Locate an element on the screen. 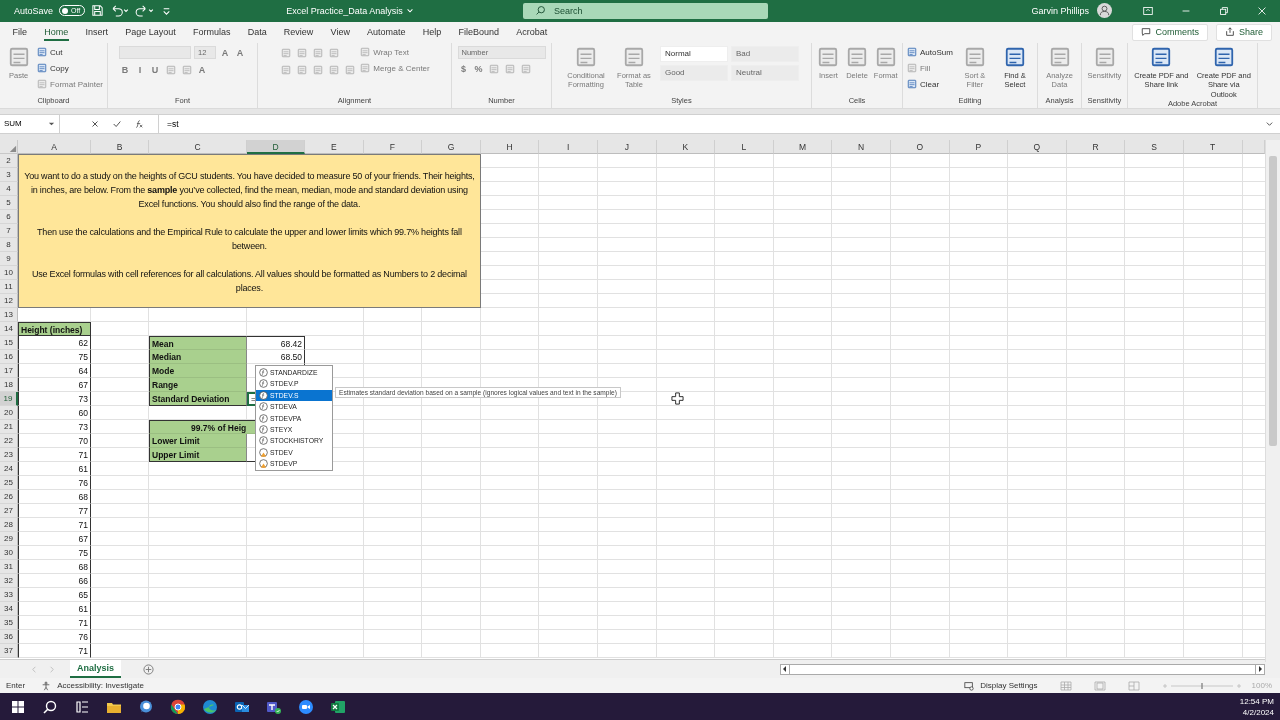 This screenshot has height=720, width=1280. menu-tab: Insert is located at coordinates (96, 32).